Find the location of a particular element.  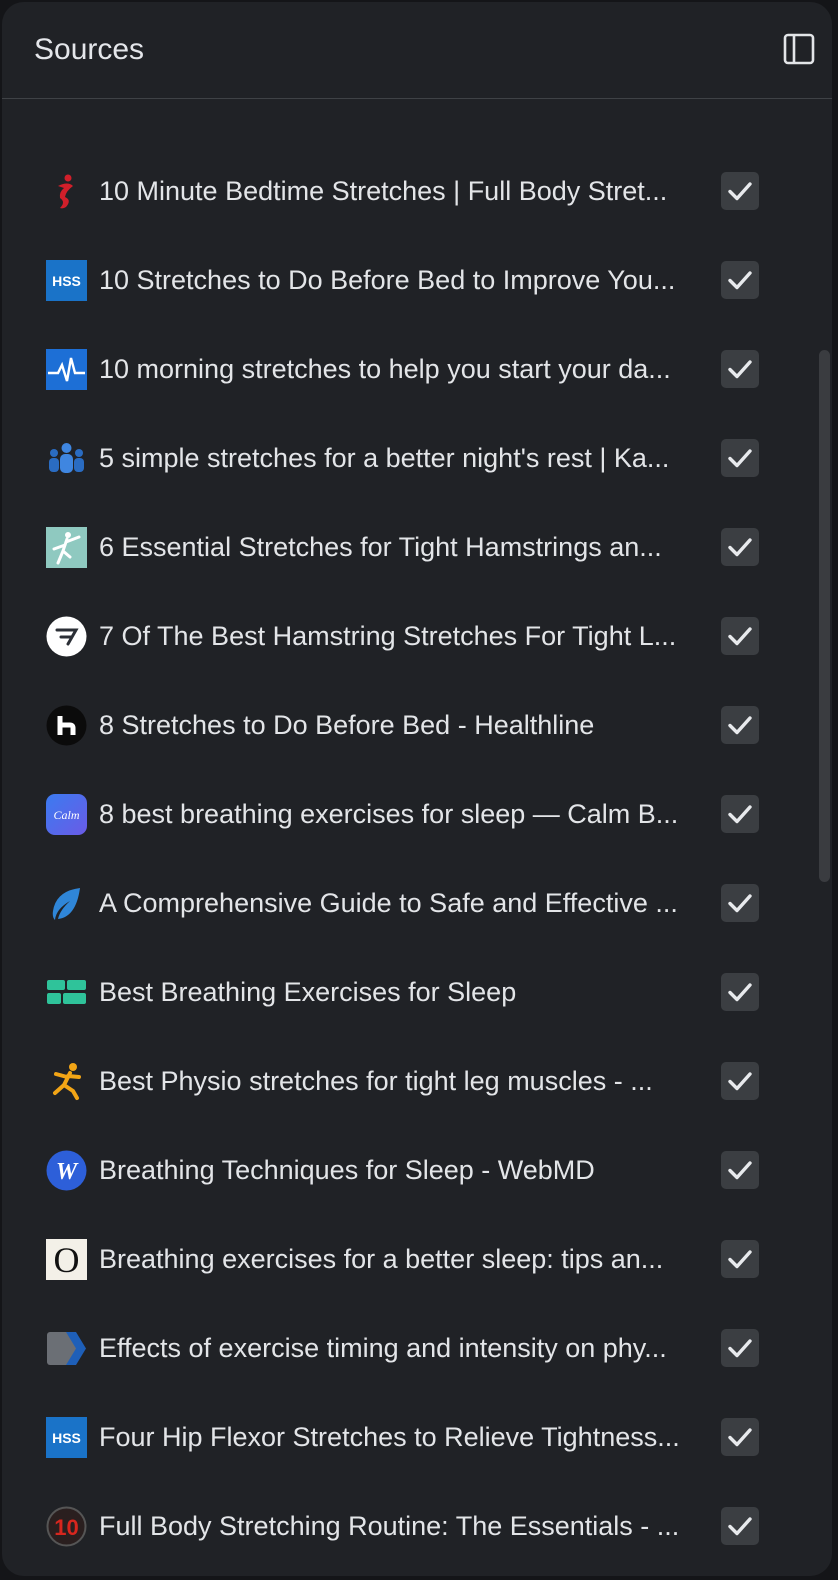

panel-title: Sources is located at coordinates (89, 49).